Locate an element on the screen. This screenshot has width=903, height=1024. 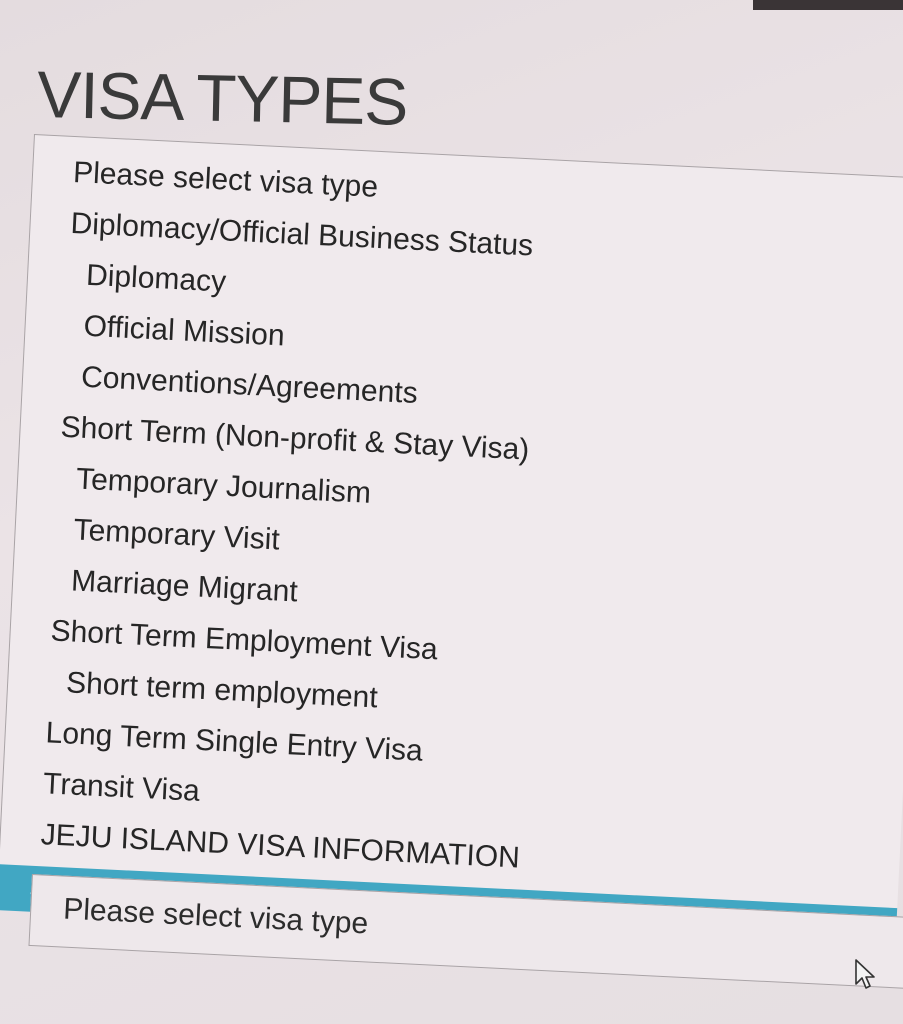
top-dark-bar is located at coordinates (828, 5).